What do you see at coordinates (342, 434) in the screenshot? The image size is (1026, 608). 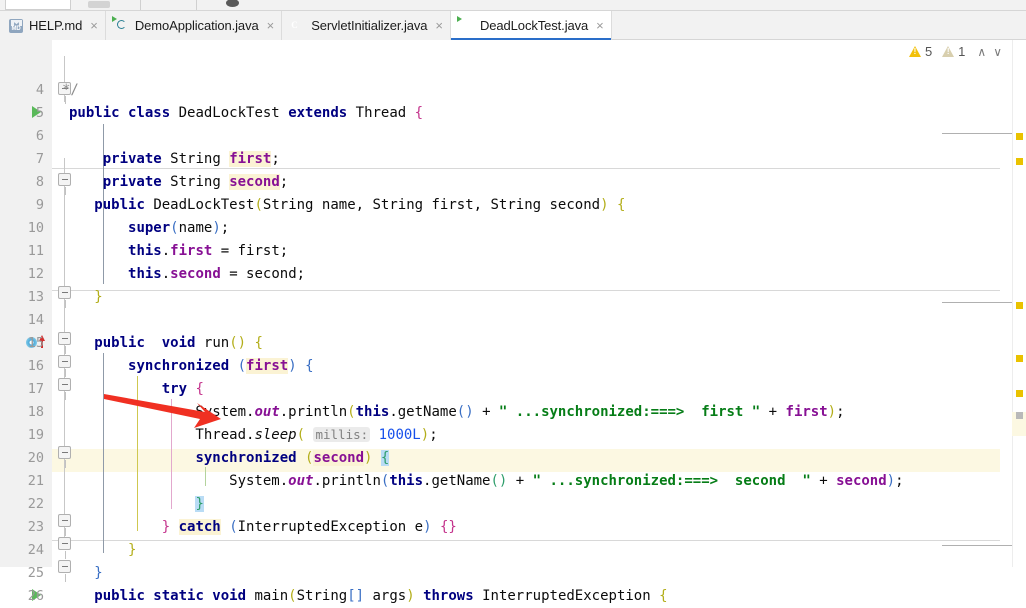 I see `inlay-parameter-hint: millis:` at bounding box center [342, 434].